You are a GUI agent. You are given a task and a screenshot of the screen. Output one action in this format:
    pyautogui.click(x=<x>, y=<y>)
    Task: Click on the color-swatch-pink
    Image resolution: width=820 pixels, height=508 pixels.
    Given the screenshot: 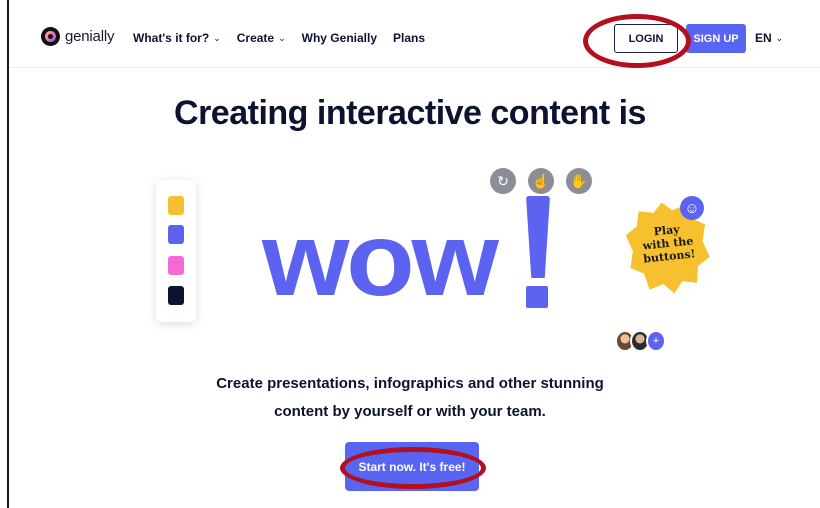 What is the action you would take?
    pyautogui.click(x=176, y=265)
    